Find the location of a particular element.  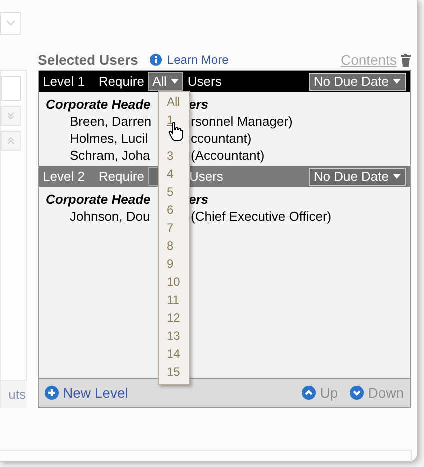

dropdown-option: 10 is located at coordinates (174, 282).